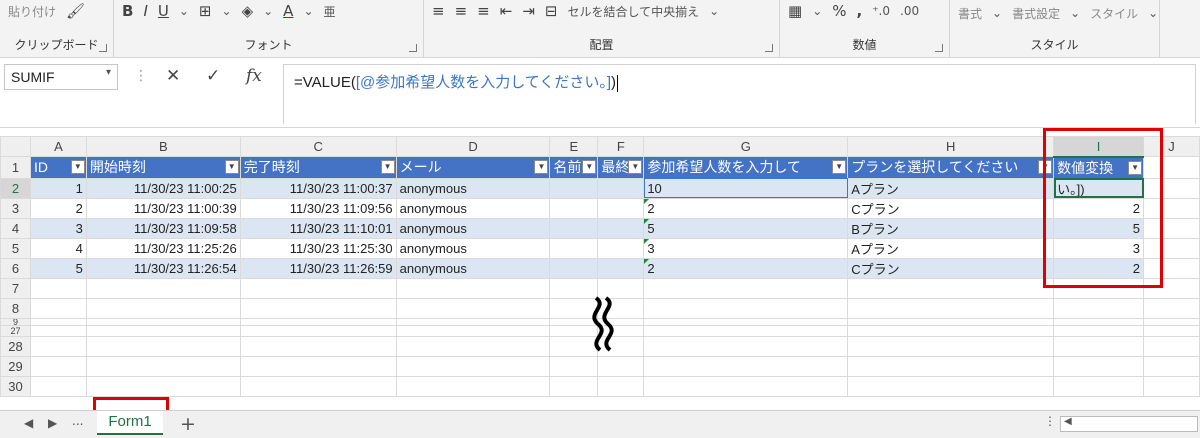 The height and width of the screenshot is (438, 1200). I want to click on row-header: 6, so click(15, 268).